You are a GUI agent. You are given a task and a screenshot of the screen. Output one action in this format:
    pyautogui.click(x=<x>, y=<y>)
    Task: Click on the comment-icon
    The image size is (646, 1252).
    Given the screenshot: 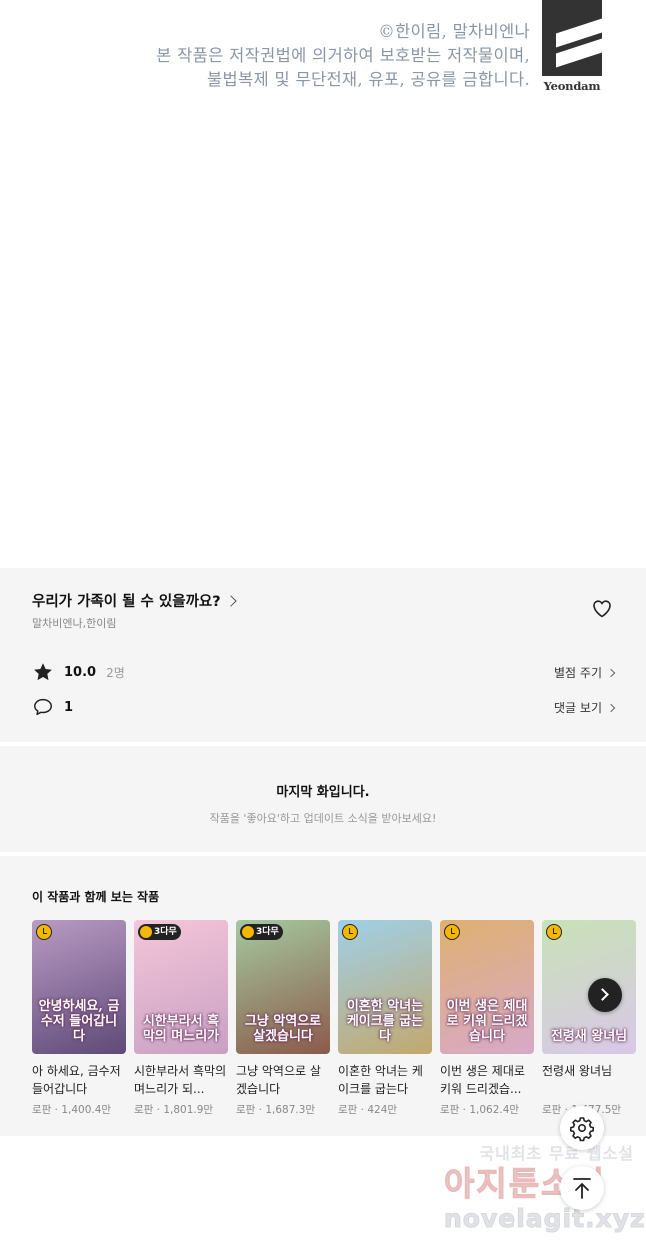 What is the action you would take?
    pyautogui.click(x=43, y=707)
    